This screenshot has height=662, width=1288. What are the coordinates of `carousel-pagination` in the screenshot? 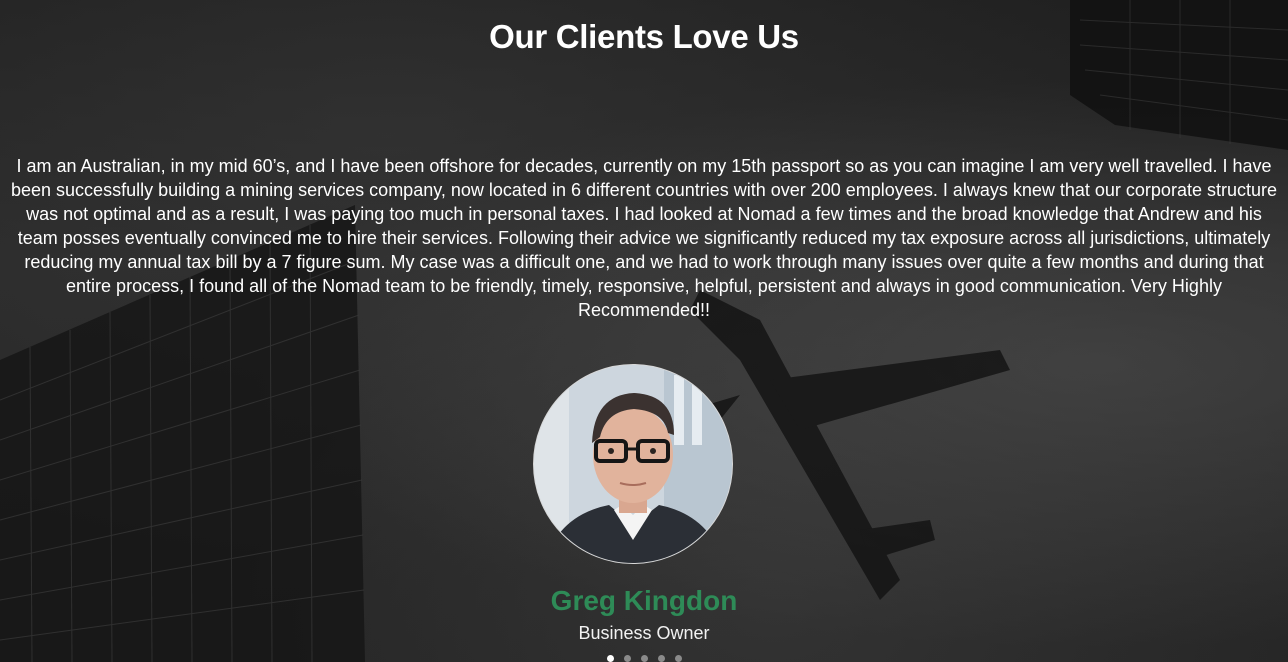 It's located at (644, 658).